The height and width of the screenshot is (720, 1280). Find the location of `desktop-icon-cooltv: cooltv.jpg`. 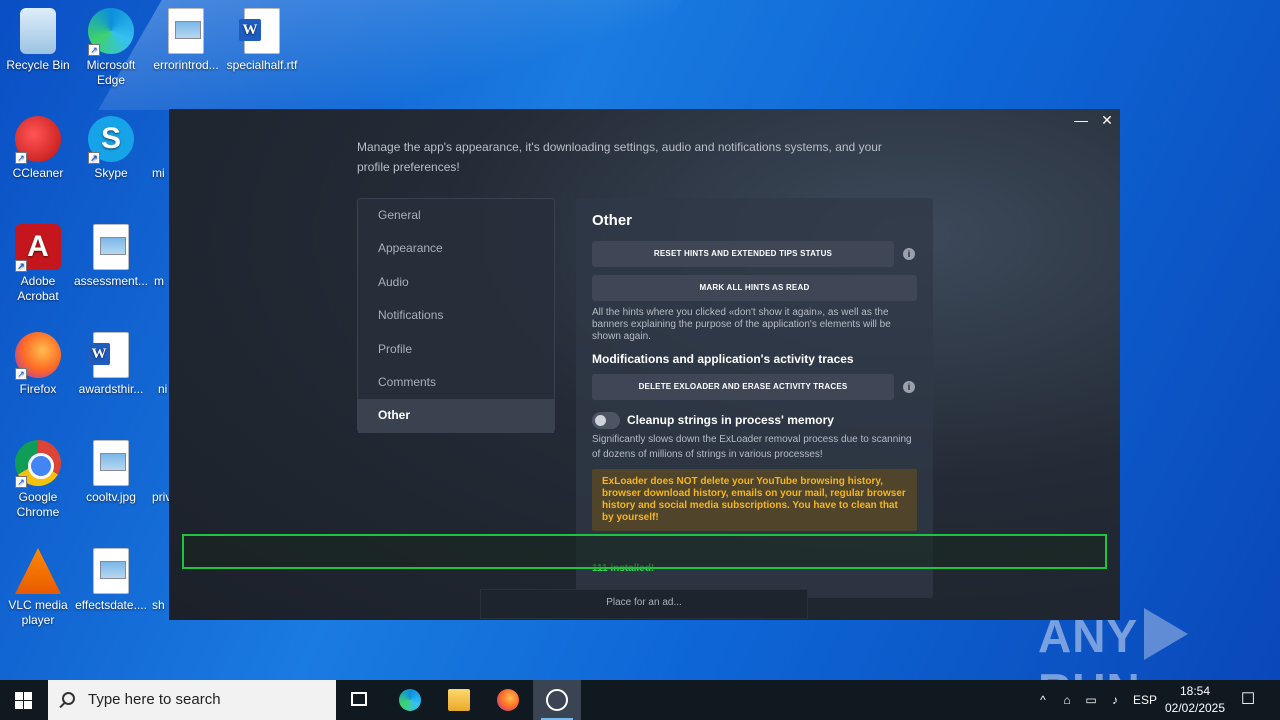

desktop-icon-cooltv: cooltv.jpg is located at coordinates (111, 472).